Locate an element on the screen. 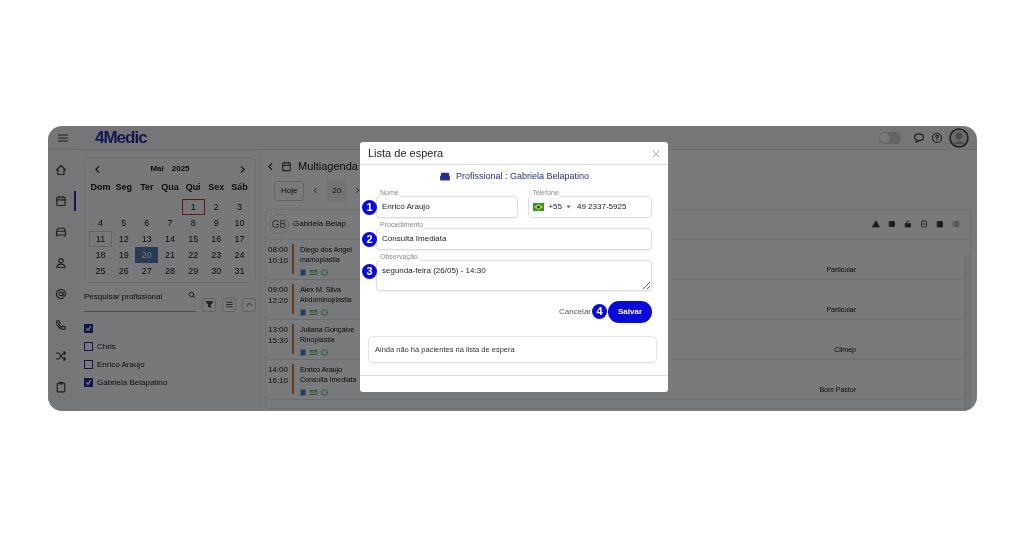  end-time: 12:20 is located at coordinates (279, 300).